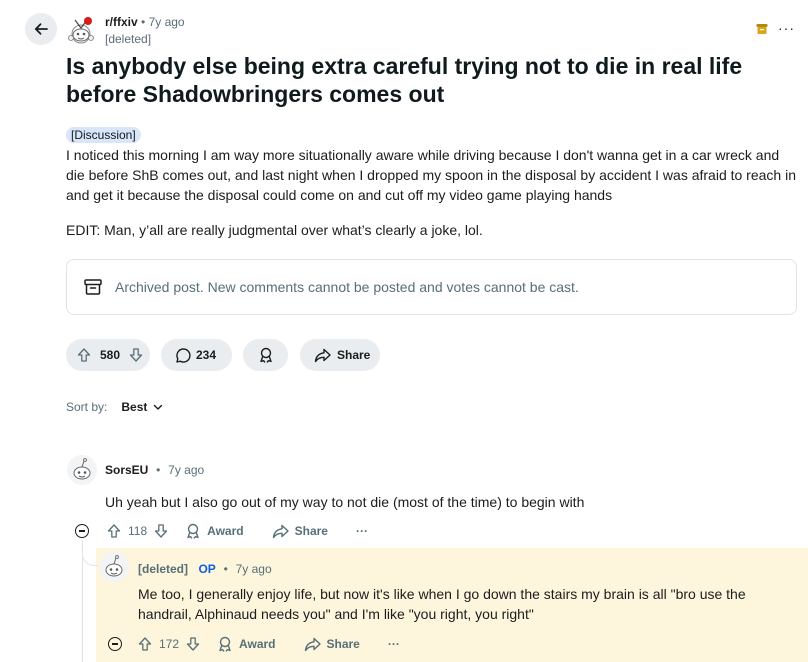 The image size is (808, 662). I want to click on op-badge: OP, so click(207, 569).